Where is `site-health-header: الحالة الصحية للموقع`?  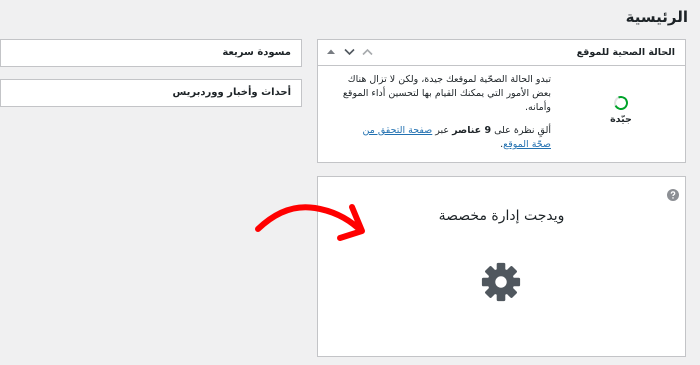
site-health-header: الحالة الصحية للموقع is located at coordinates (501, 53).